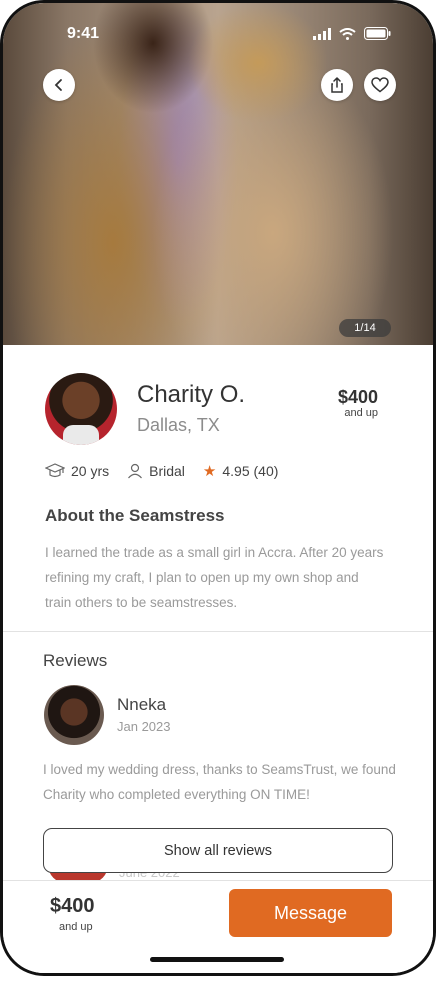 This screenshot has height=1004, width=436. Describe the element at coordinates (74, 715) in the screenshot. I see `reviewer-avatar` at that location.